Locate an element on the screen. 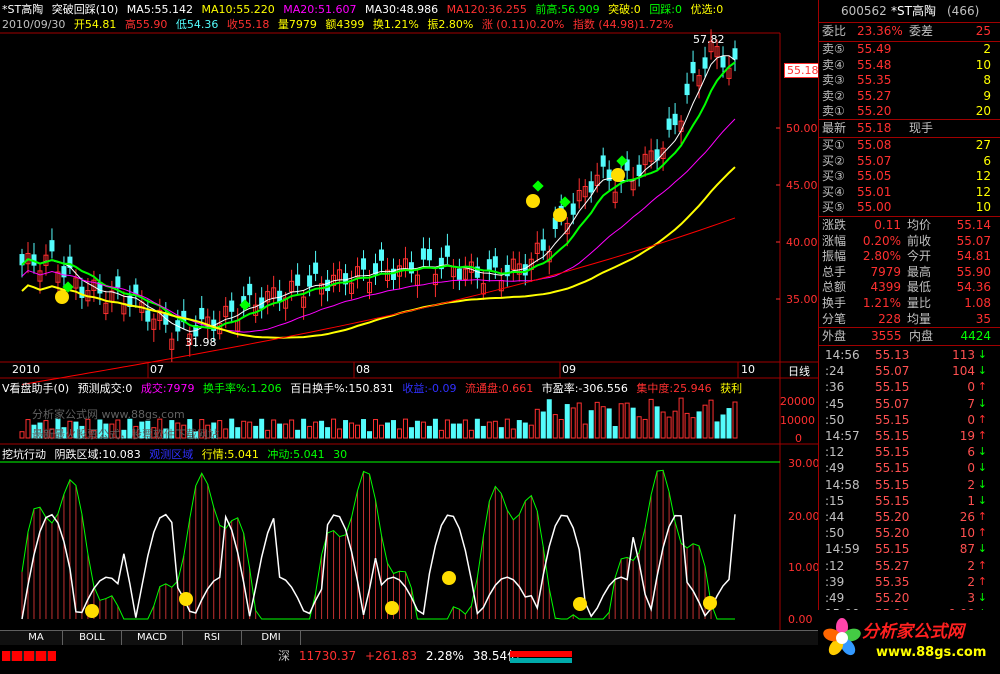  tick-time: 14:57 is located at coordinates (842, 436).